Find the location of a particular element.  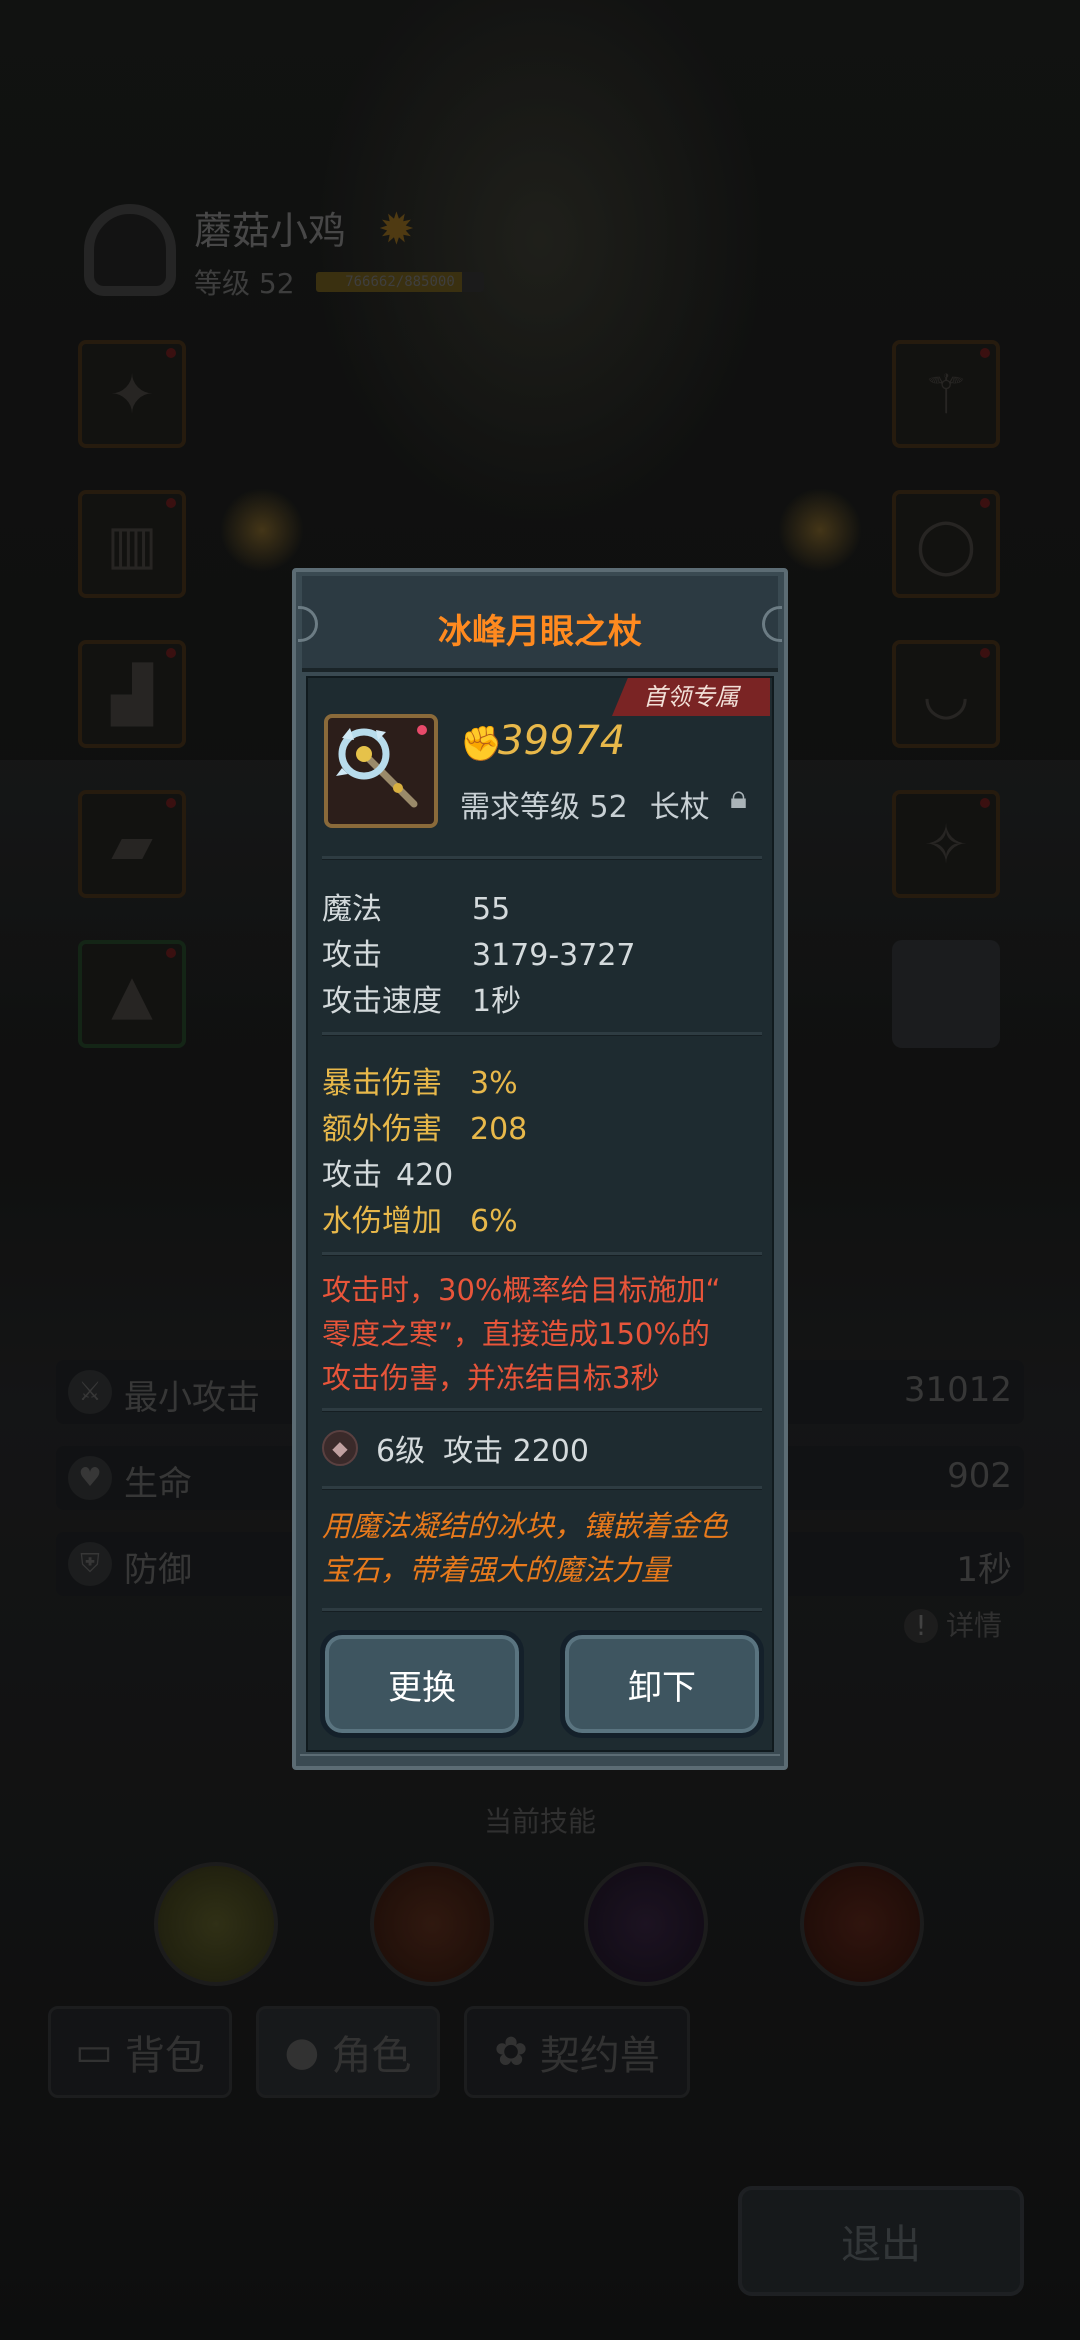

modal-bottom-trim is located at coordinates (540, 1759).